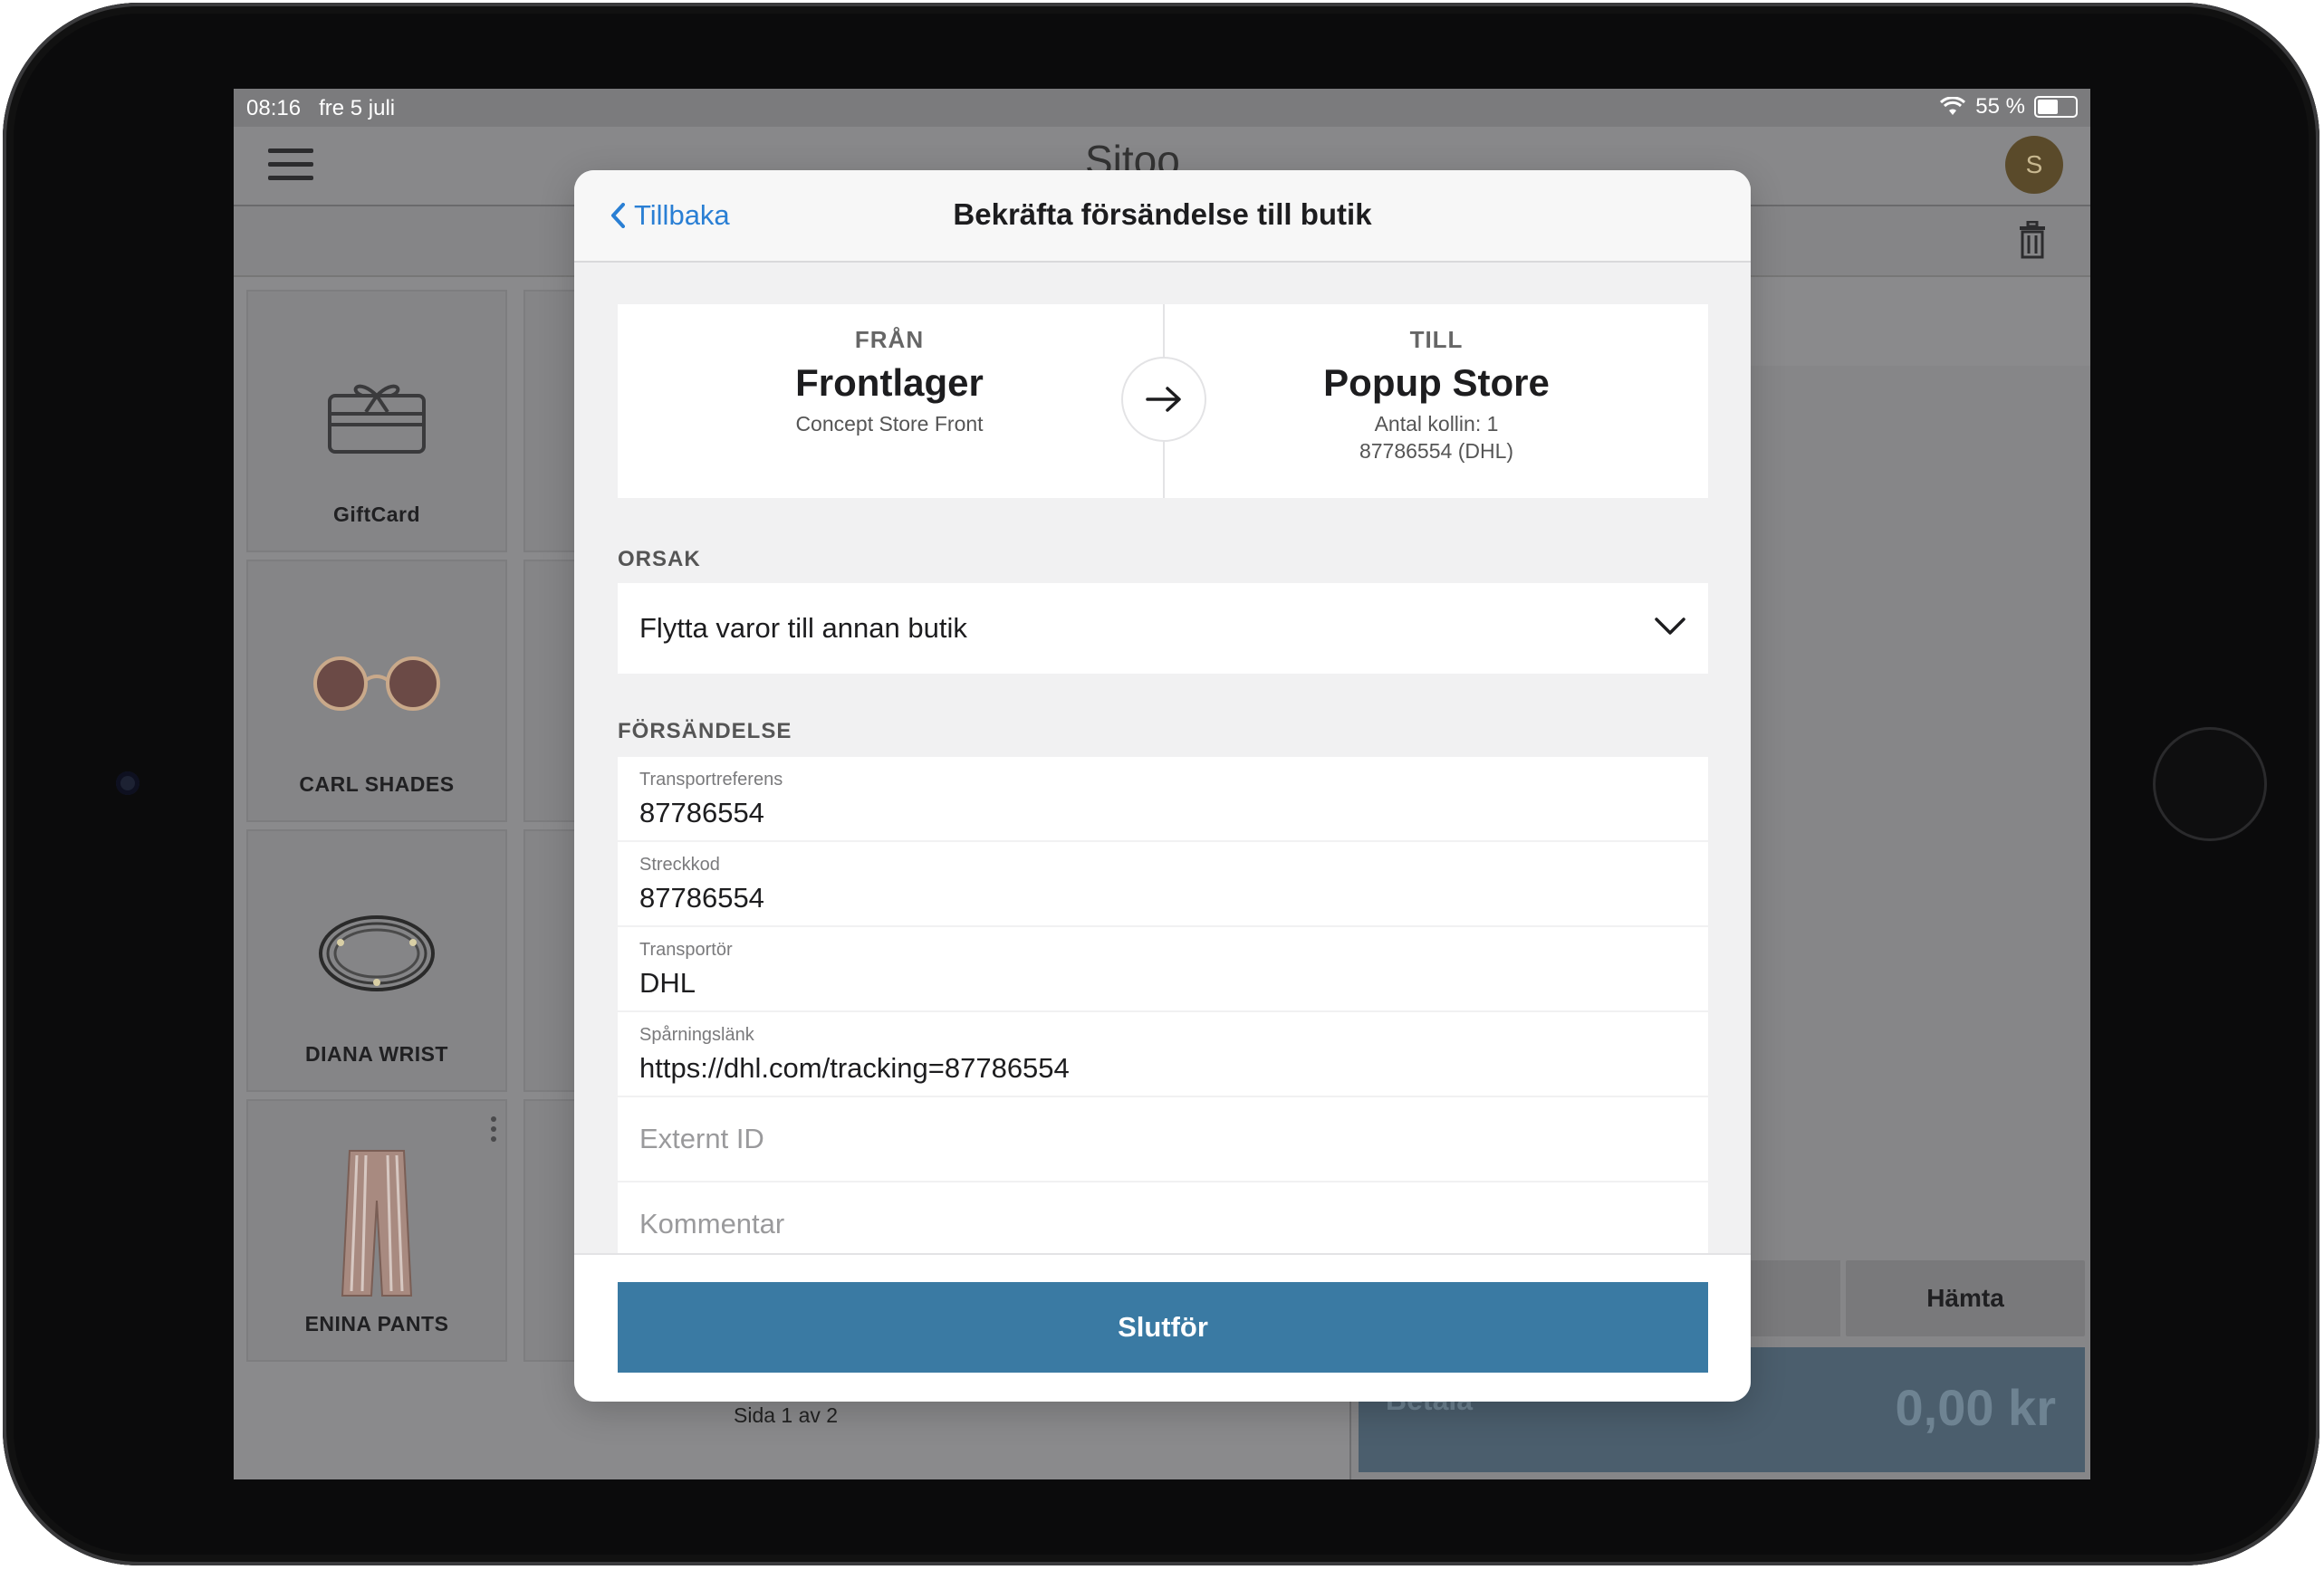 This screenshot has width=2324, height=1570. Describe the element at coordinates (2210, 784) in the screenshot. I see `home-button` at that location.